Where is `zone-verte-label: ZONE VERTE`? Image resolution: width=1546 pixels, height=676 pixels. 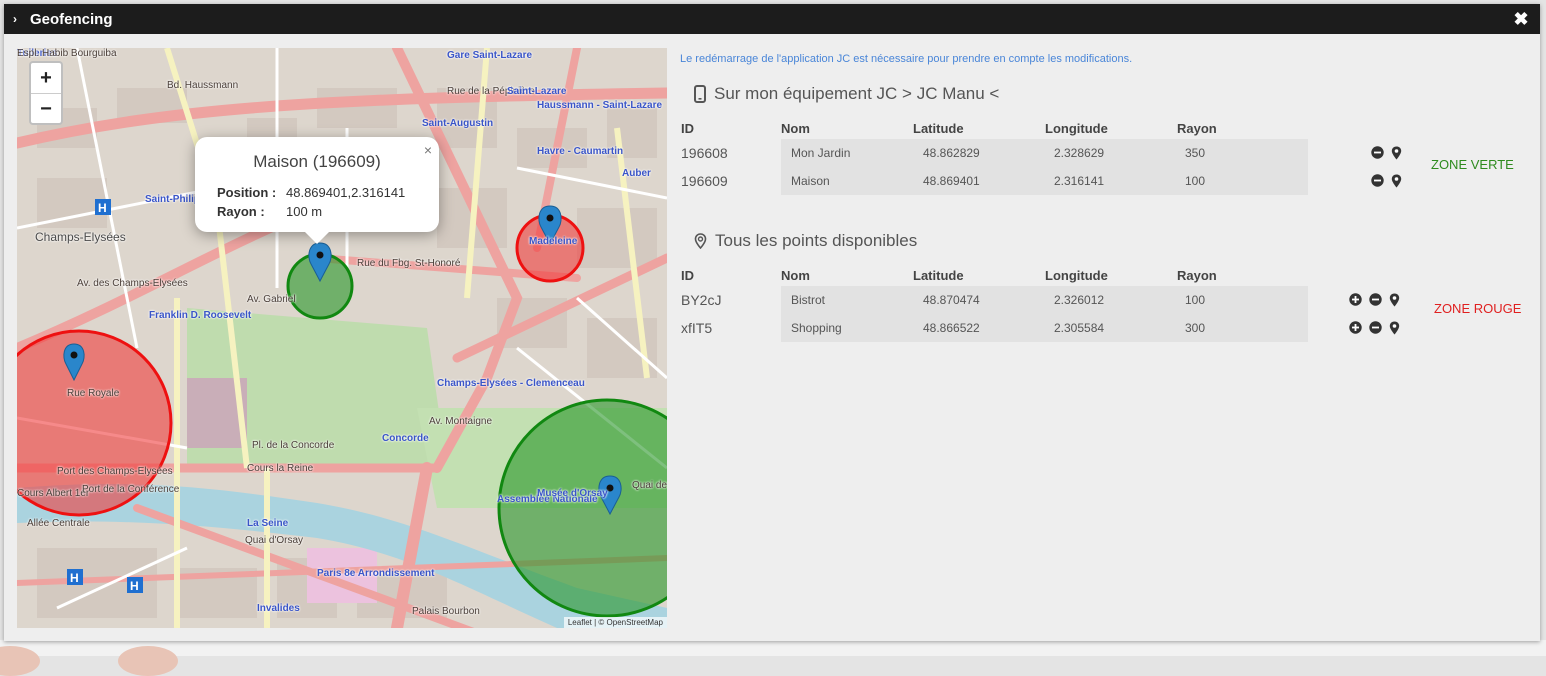 zone-verte-label: ZONE VERTE is located at coordinates (1472, 164).